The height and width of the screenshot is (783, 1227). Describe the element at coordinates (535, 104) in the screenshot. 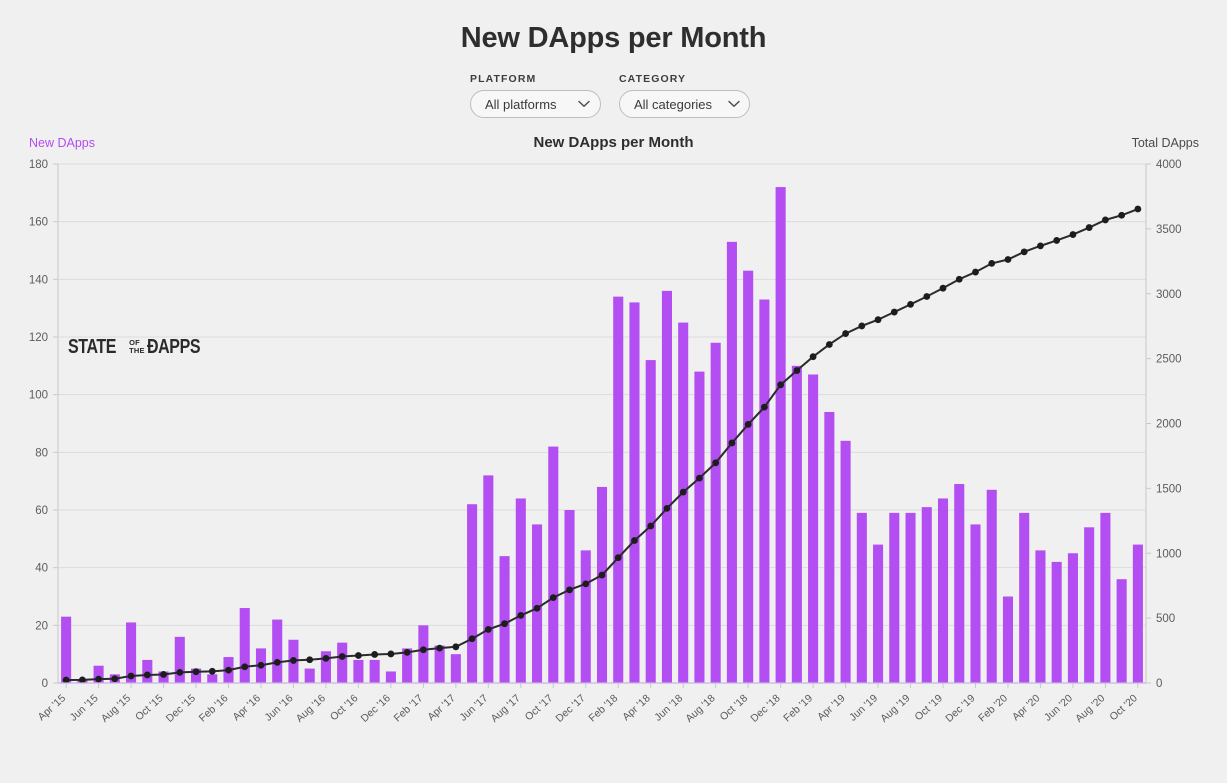

I see `platform-select: All platforms` at that location.